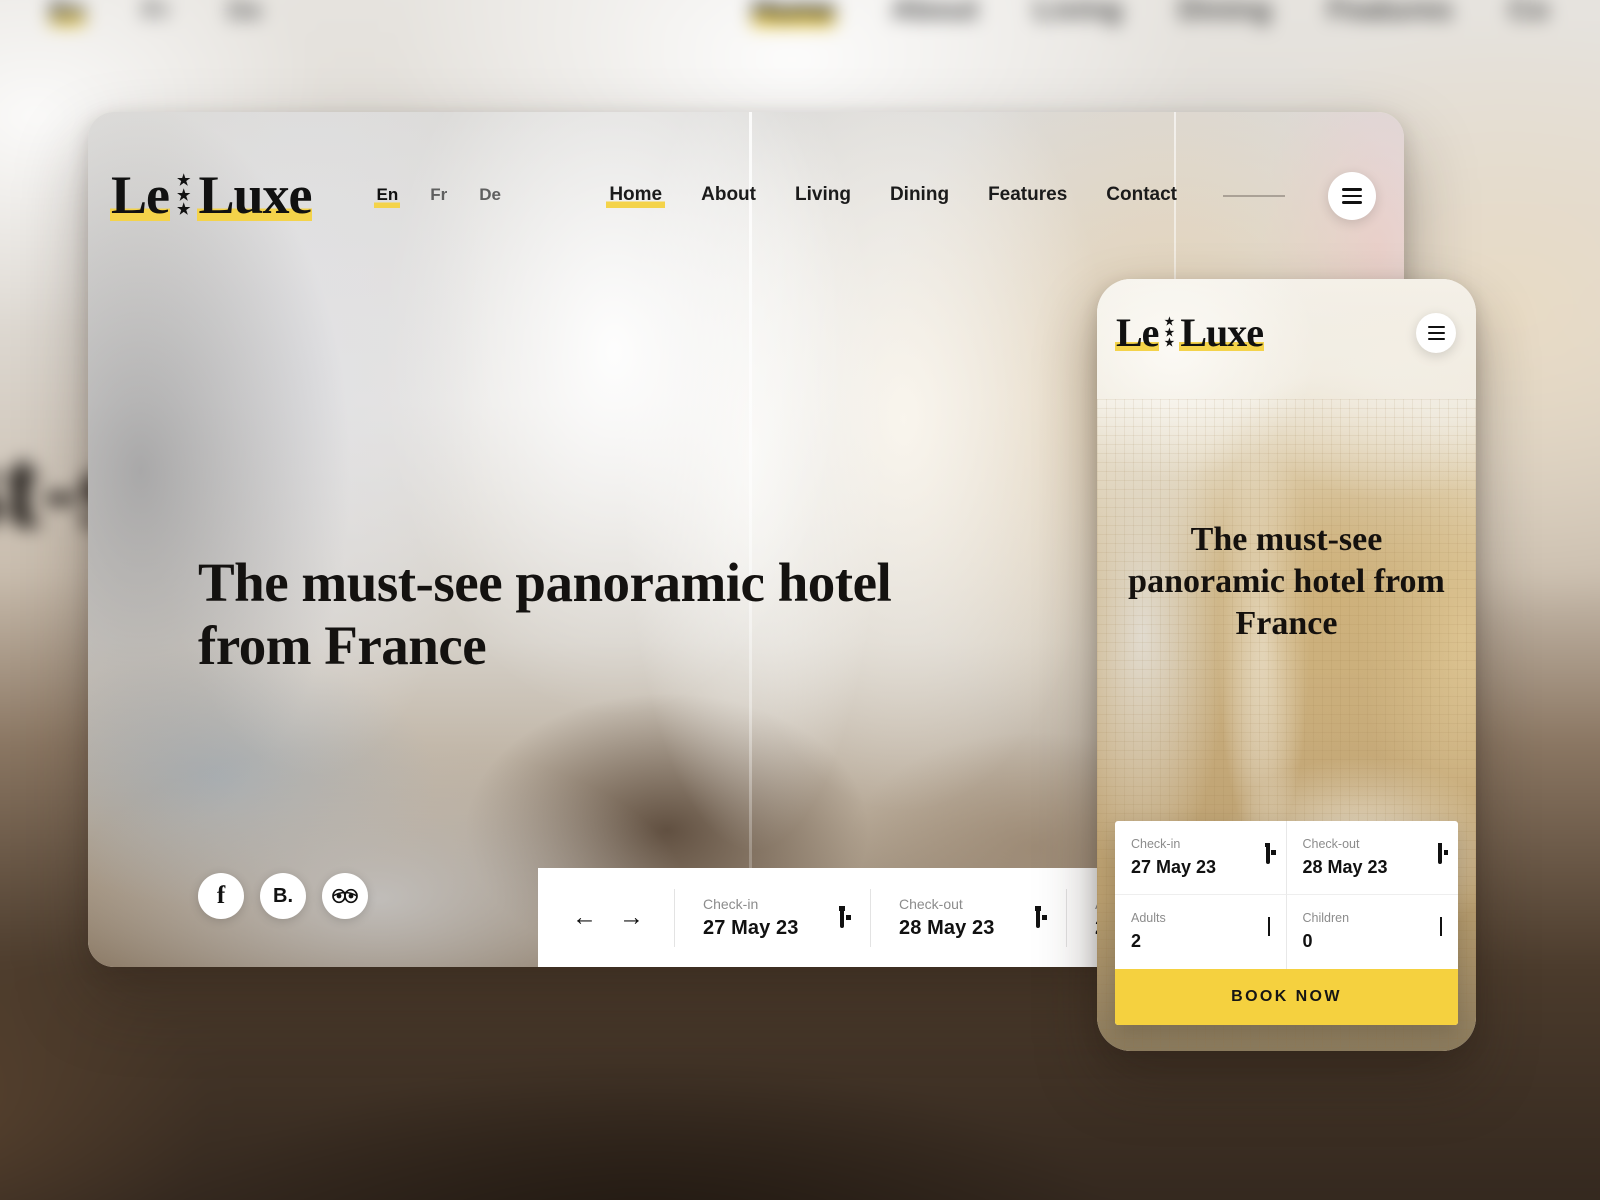  What do you see at coordinates (1141, 196) in the screenshot?
I see `nav-item-contact: Contact` at bounding box center [1141, 196].